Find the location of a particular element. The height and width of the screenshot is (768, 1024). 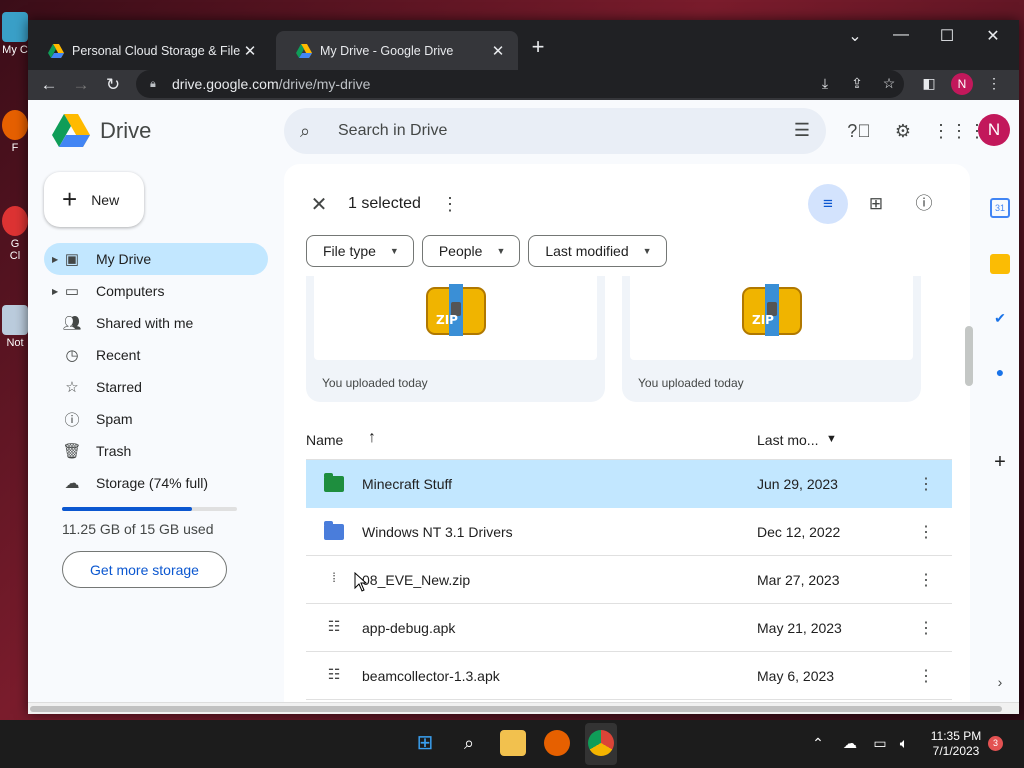

search-input: Search in Drive is located at coordinates (392, 131).